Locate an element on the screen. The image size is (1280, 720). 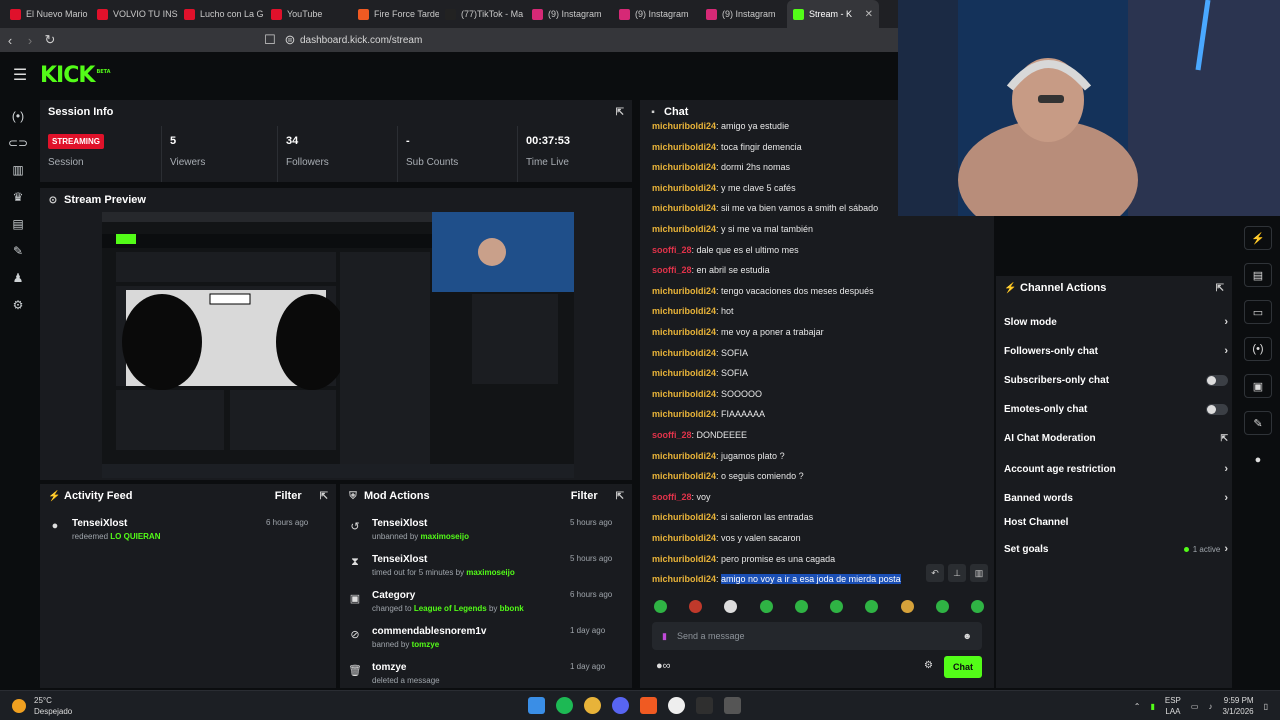
stream-preview-video is located at coordinates (338, 345).